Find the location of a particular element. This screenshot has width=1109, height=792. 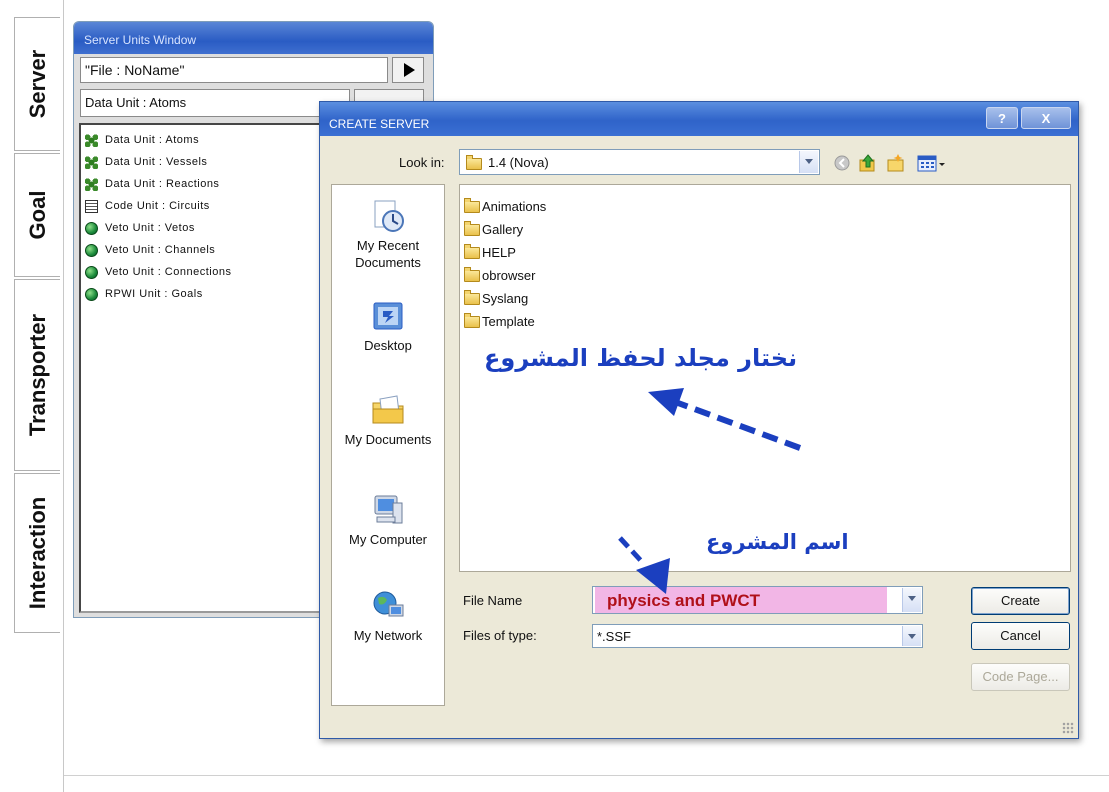

unit-label: RPWI Unit : Goals is located at coordinates (154, 294).